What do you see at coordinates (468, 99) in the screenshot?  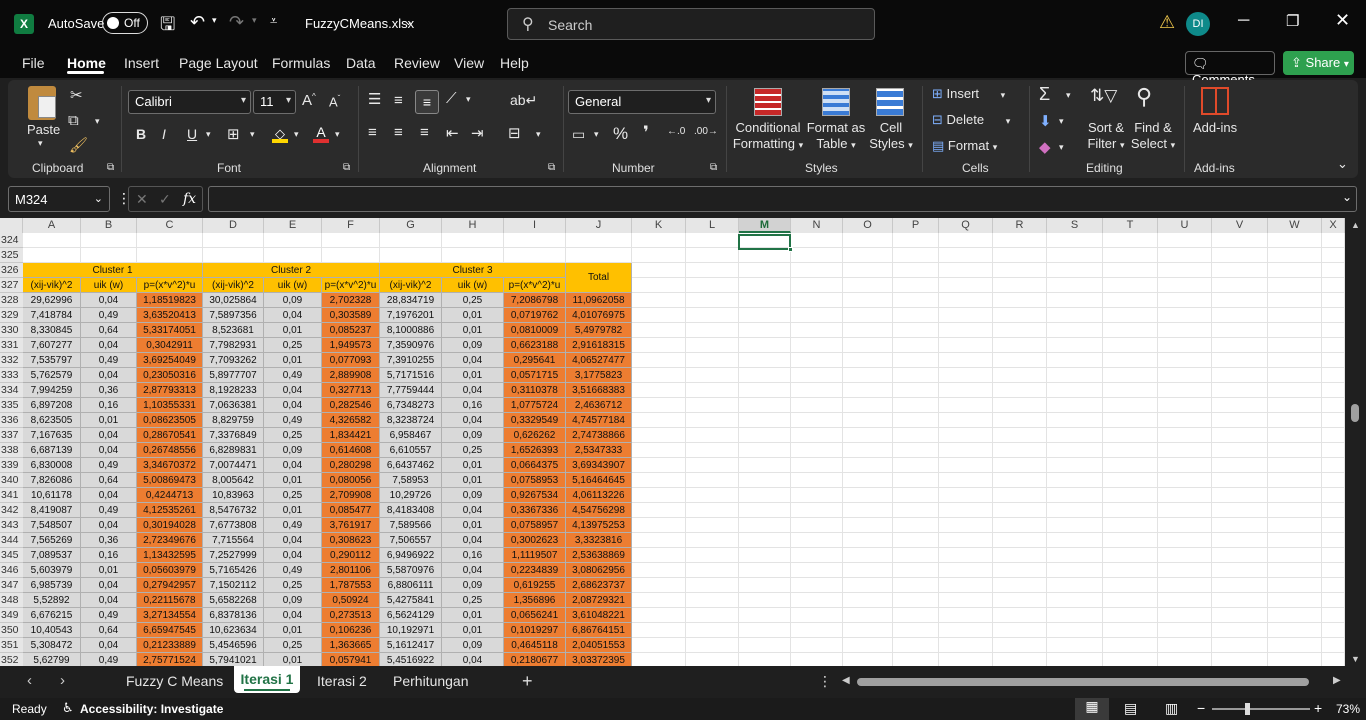 I see `orientation-dropdown-icon: ▾` at bounding box center [468, 99].